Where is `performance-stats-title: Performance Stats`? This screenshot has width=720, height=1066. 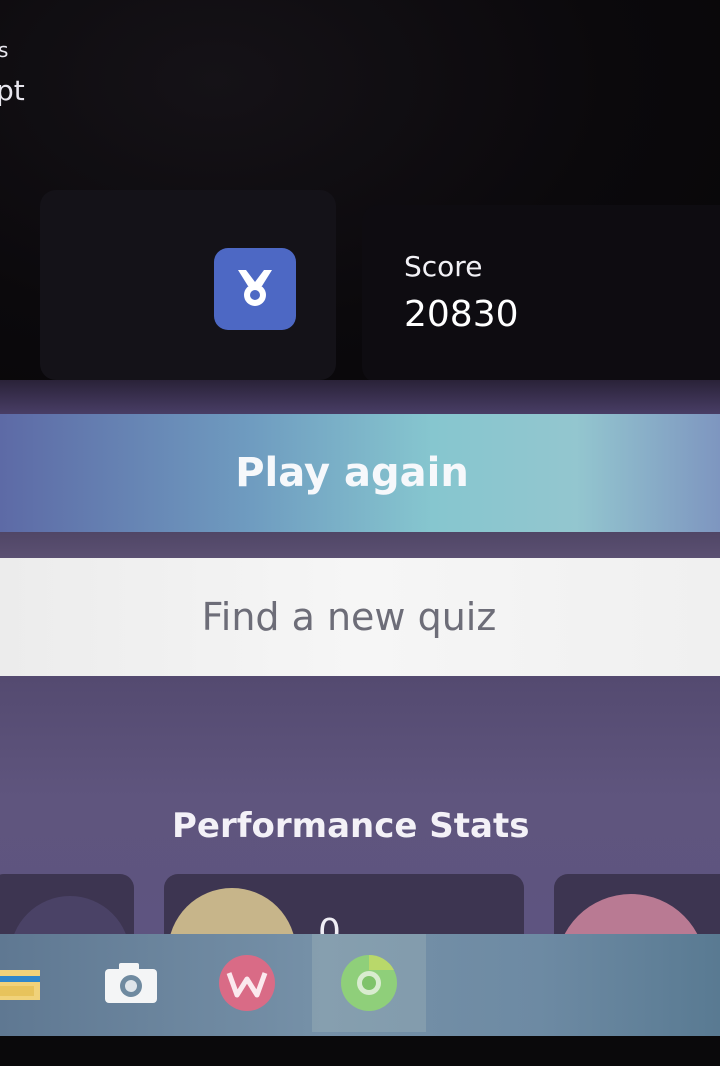 performance-stats-title: Performance Stats is located at coordinates (351, 826).